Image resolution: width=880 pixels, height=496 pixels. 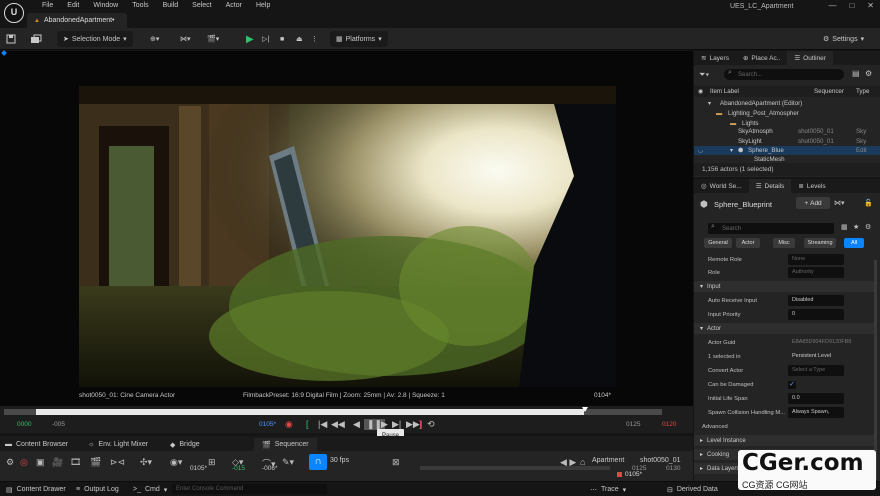 I want to click on document-tab: ▲ AbandonedApartment•, so click(x=77, y=20).